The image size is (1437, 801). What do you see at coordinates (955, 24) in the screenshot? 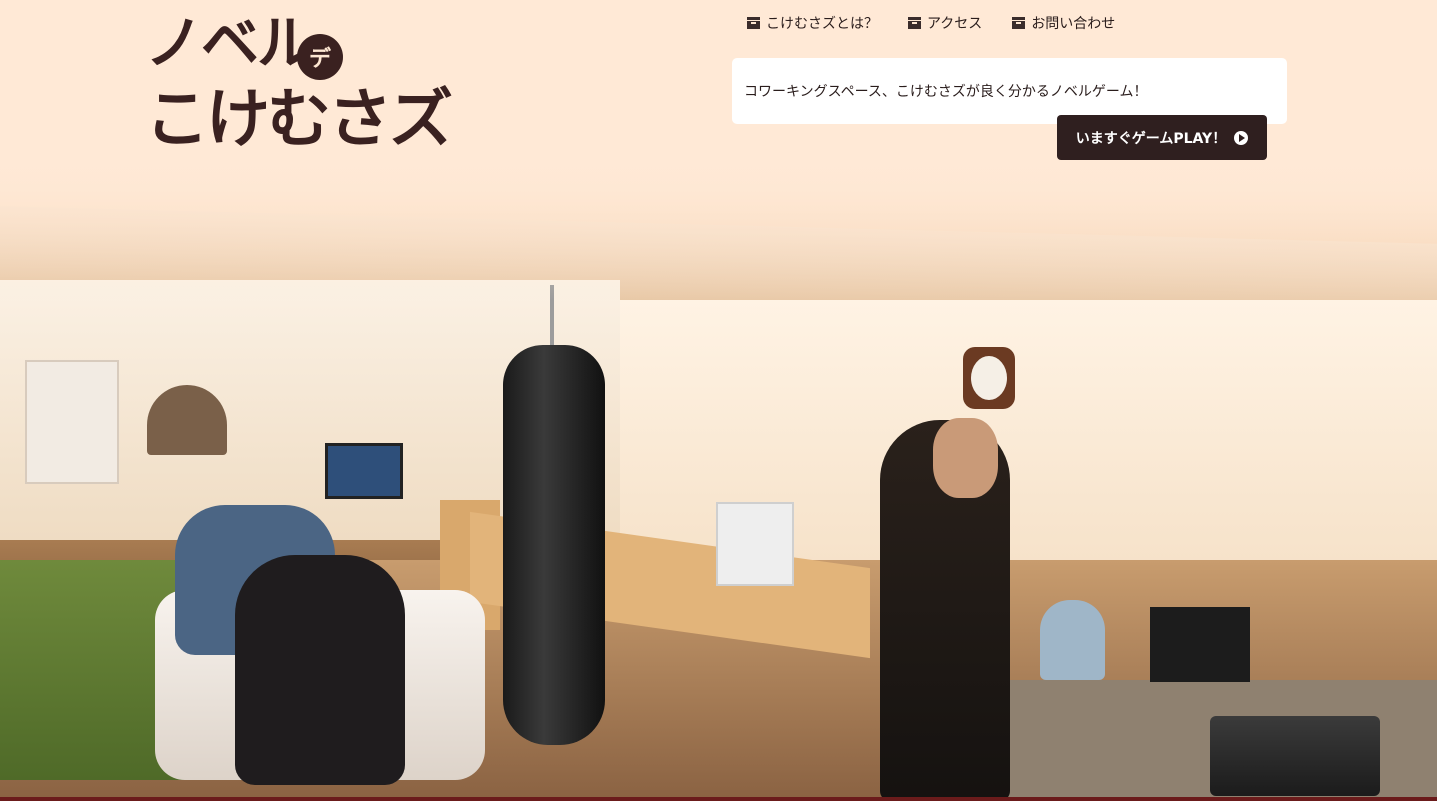
I see `nav-item-label: アクセス` at bounding box center [955, 24].